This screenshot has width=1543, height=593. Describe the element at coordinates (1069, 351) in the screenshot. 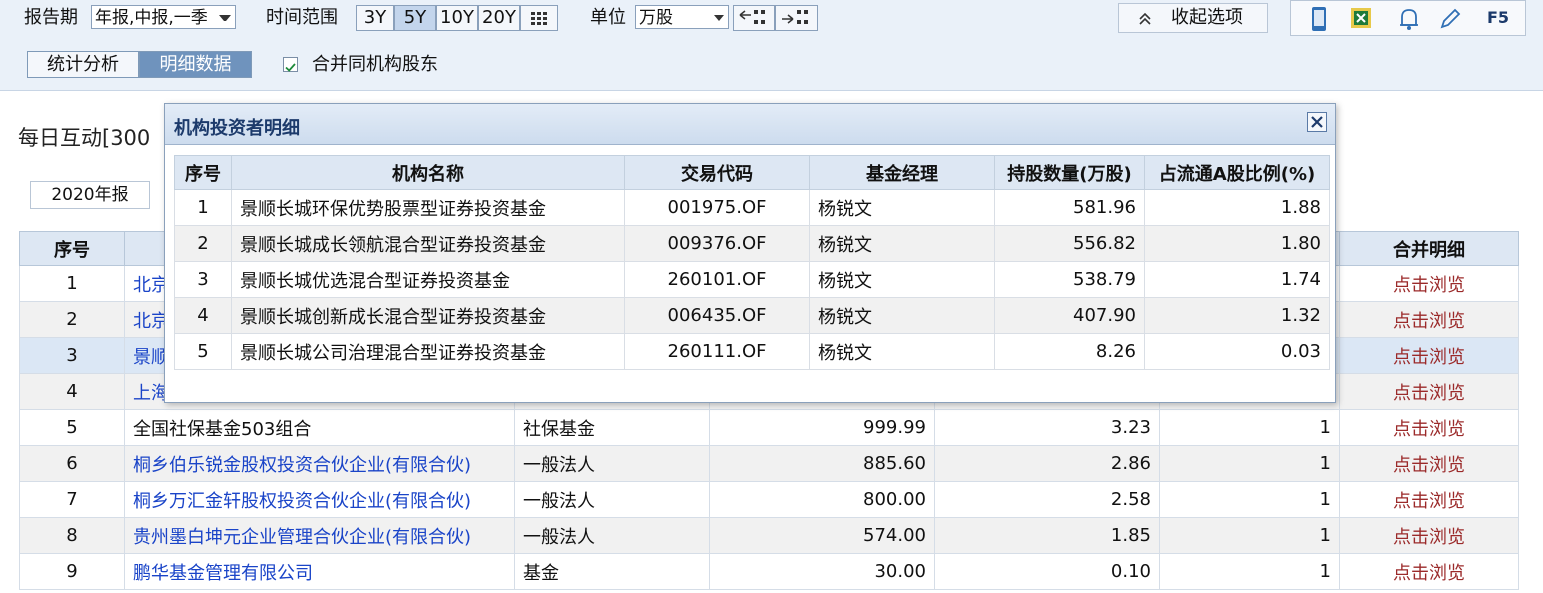

I see `holding-shares: 8.26` at that location.